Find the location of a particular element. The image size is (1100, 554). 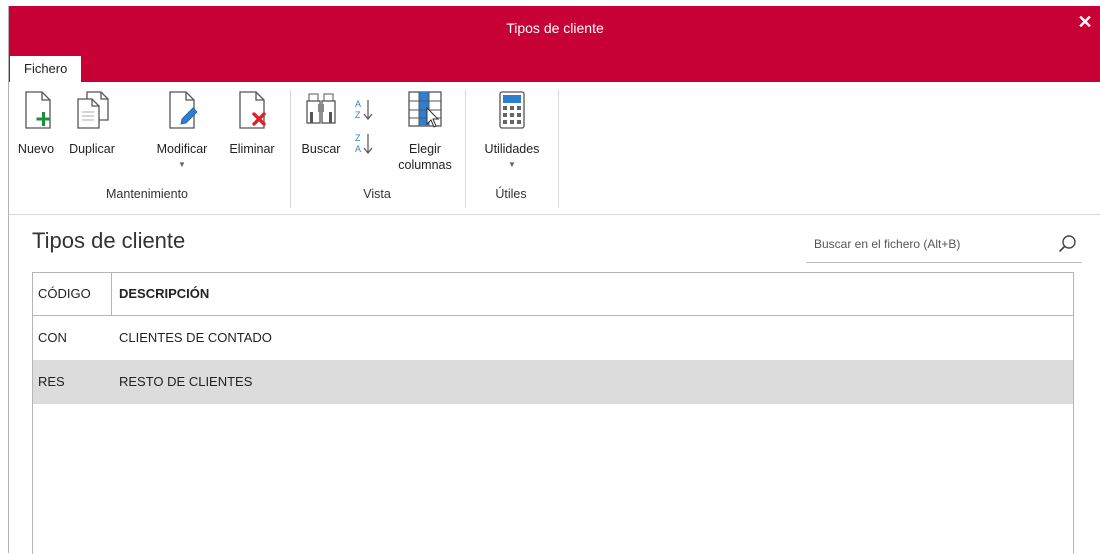

column-header-descripcion: DESCRIPCIÓN is located at coordinates (164, 294).